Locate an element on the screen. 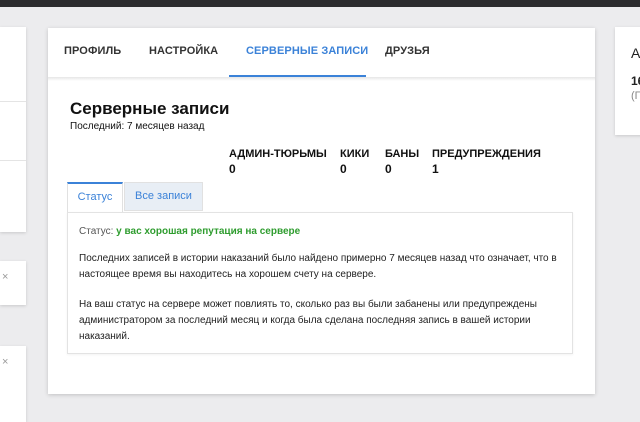 This screenshot has width=640, height=422. stat-label: АДМИН-ТЮРЬМЫ is located at coordinates (278, 154).